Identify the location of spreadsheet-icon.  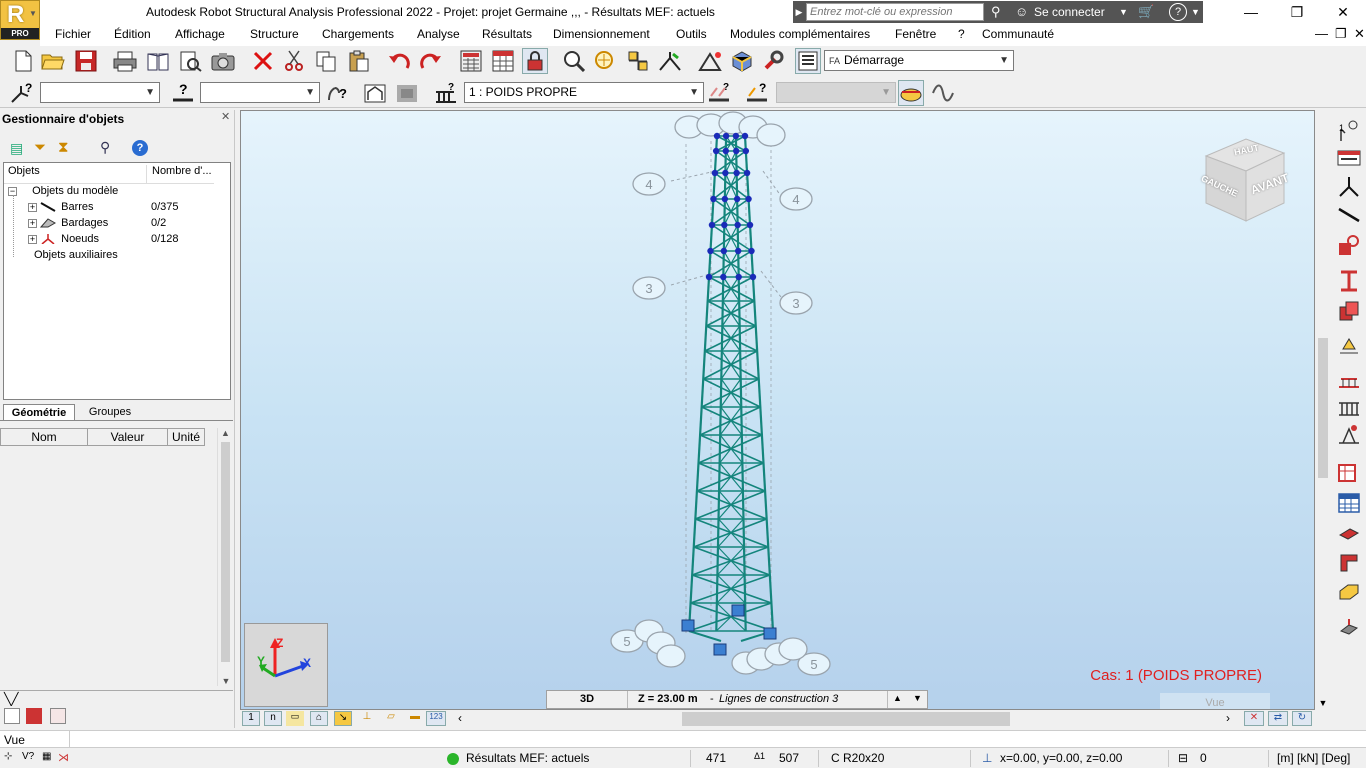
(1349, 503).